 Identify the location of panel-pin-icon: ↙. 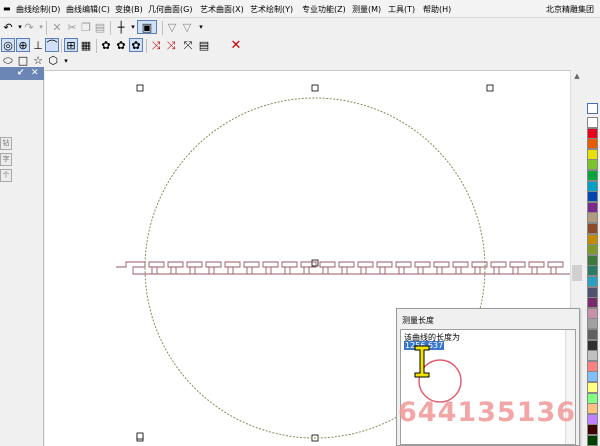
(21, 73).